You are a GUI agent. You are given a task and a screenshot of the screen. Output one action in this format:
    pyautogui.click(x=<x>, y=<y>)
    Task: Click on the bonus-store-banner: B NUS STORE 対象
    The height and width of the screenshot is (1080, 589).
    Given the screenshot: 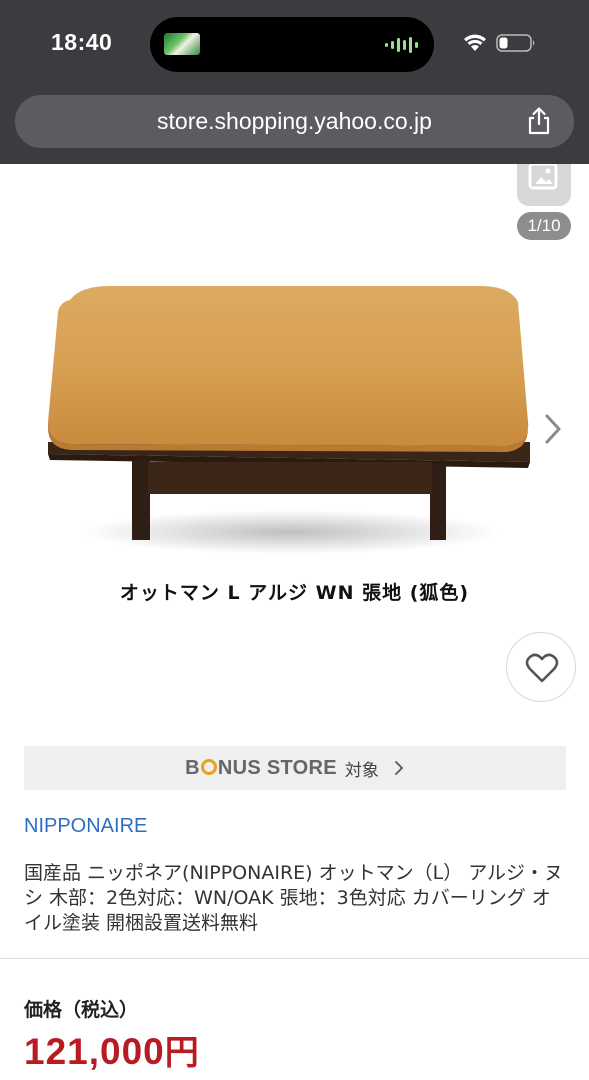 What is the action you would take?
    pyautogui.click(x=295, y=768)
    